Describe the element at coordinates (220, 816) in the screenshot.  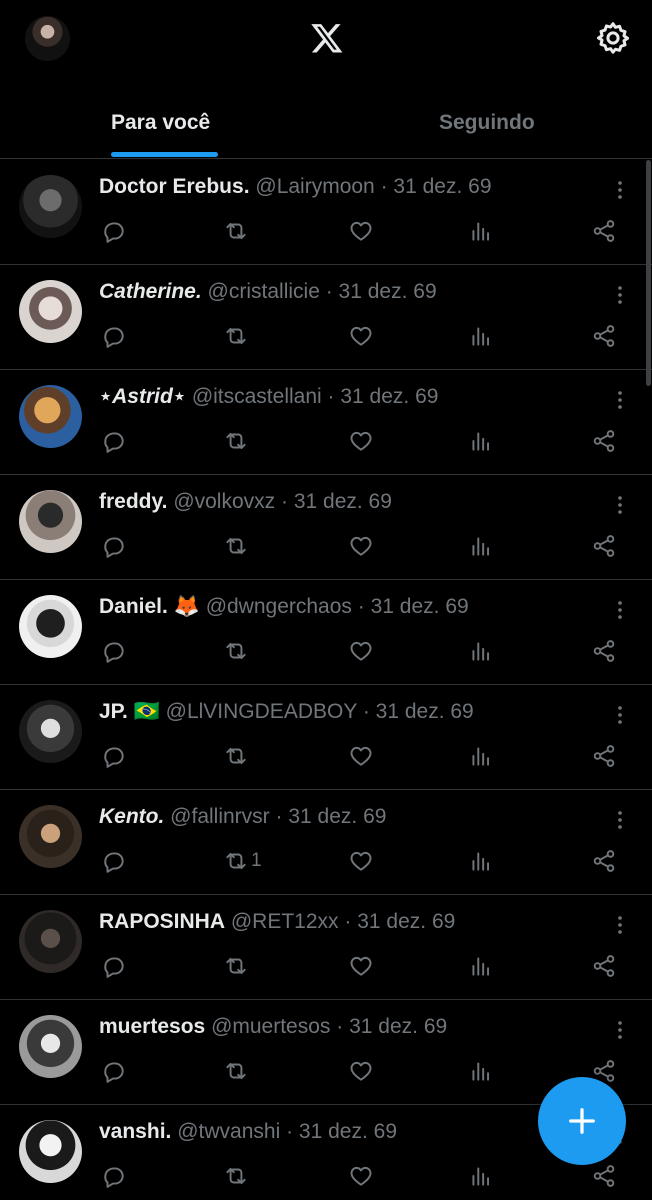
I see `username: @fallinrvsr` at that location.